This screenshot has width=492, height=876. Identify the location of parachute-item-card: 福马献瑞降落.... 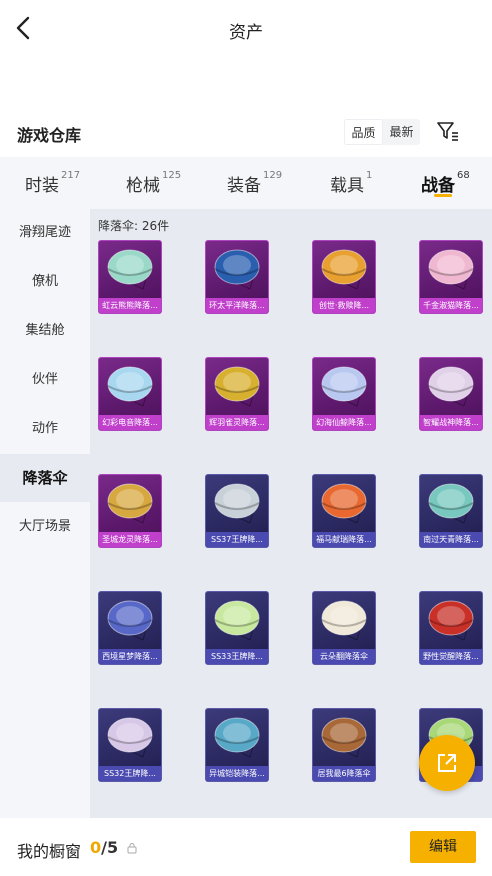
(344, 511).